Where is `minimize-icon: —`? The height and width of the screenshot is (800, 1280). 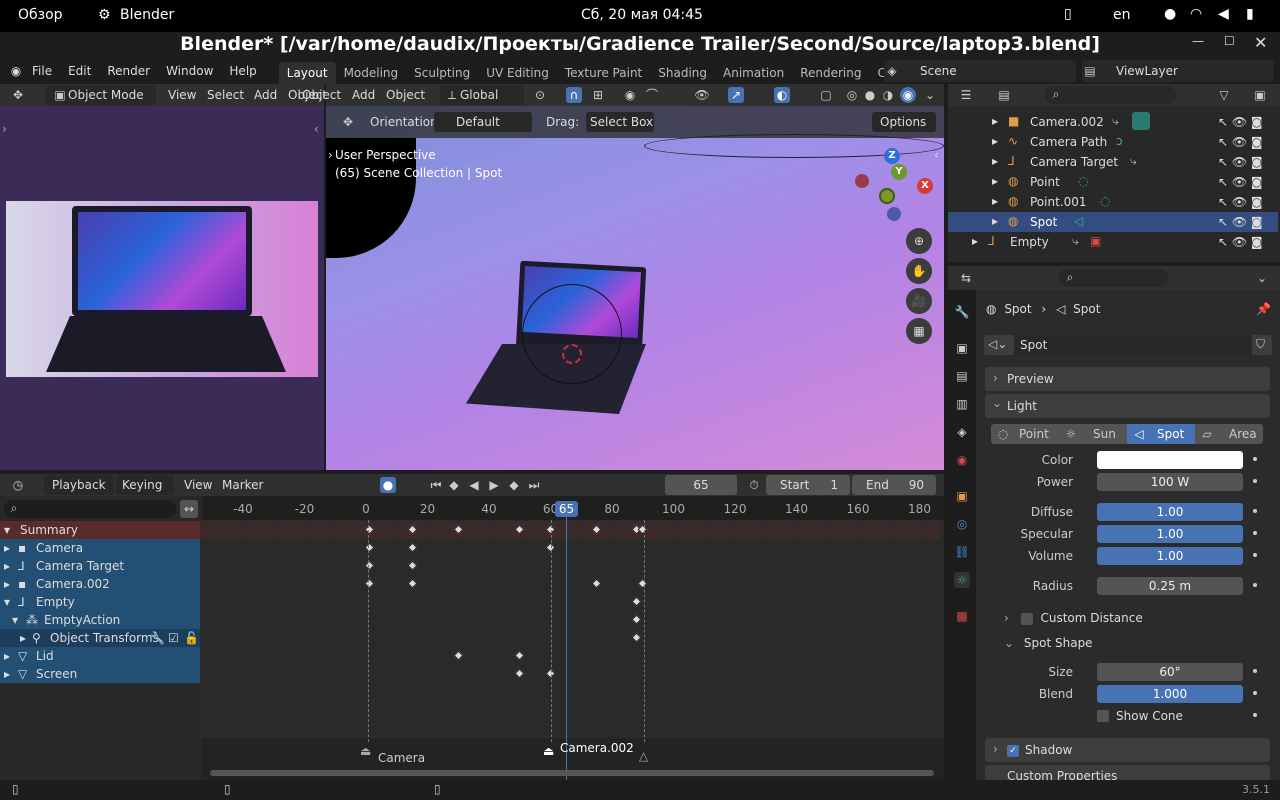
minimize-icon: — is located at coordinates (1198, 41).